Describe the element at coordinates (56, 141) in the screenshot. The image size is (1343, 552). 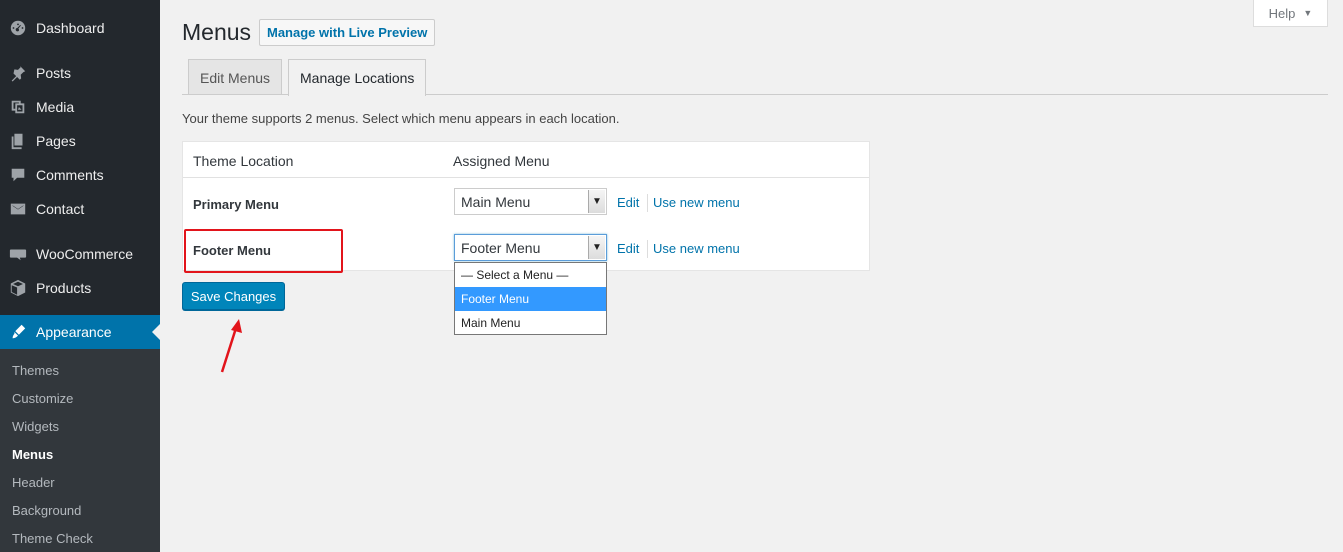
I see `sidebar-item-label: Pages` at that location.